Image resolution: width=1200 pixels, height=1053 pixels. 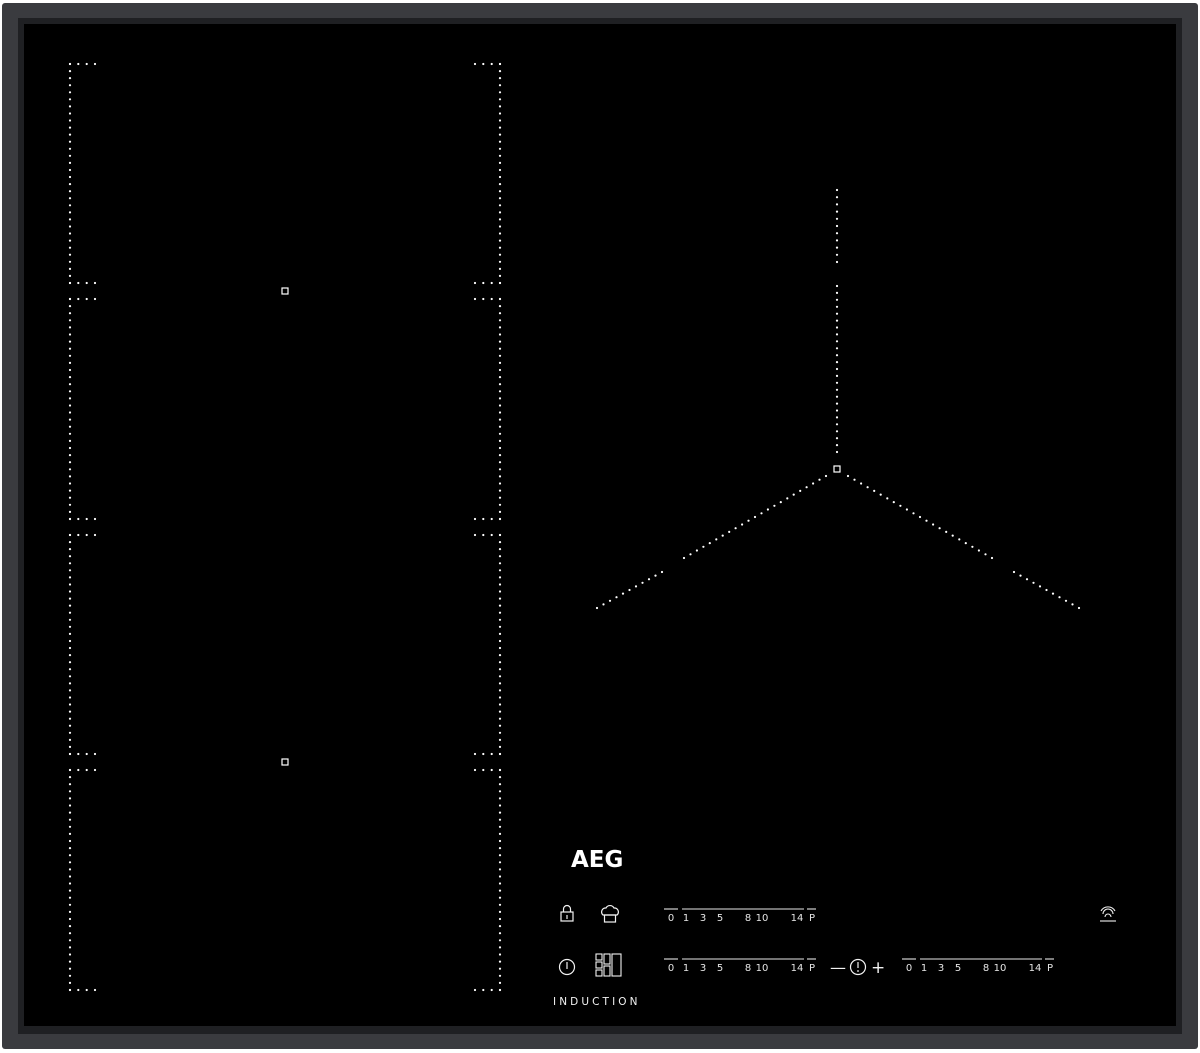 What do you see at coordinates (878, 968) in the screenshot?
I see `timer-plus-button: +` at bounding box center [878, 968].